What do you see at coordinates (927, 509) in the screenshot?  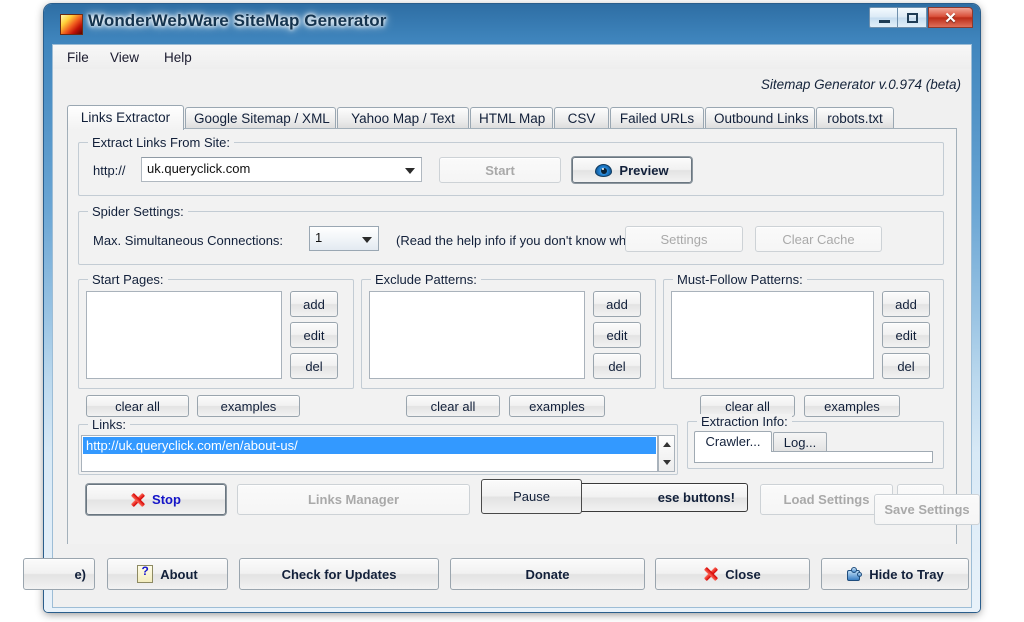 I see `save-settings-button-visible: Save Settings` at bounding box center [927, 509].